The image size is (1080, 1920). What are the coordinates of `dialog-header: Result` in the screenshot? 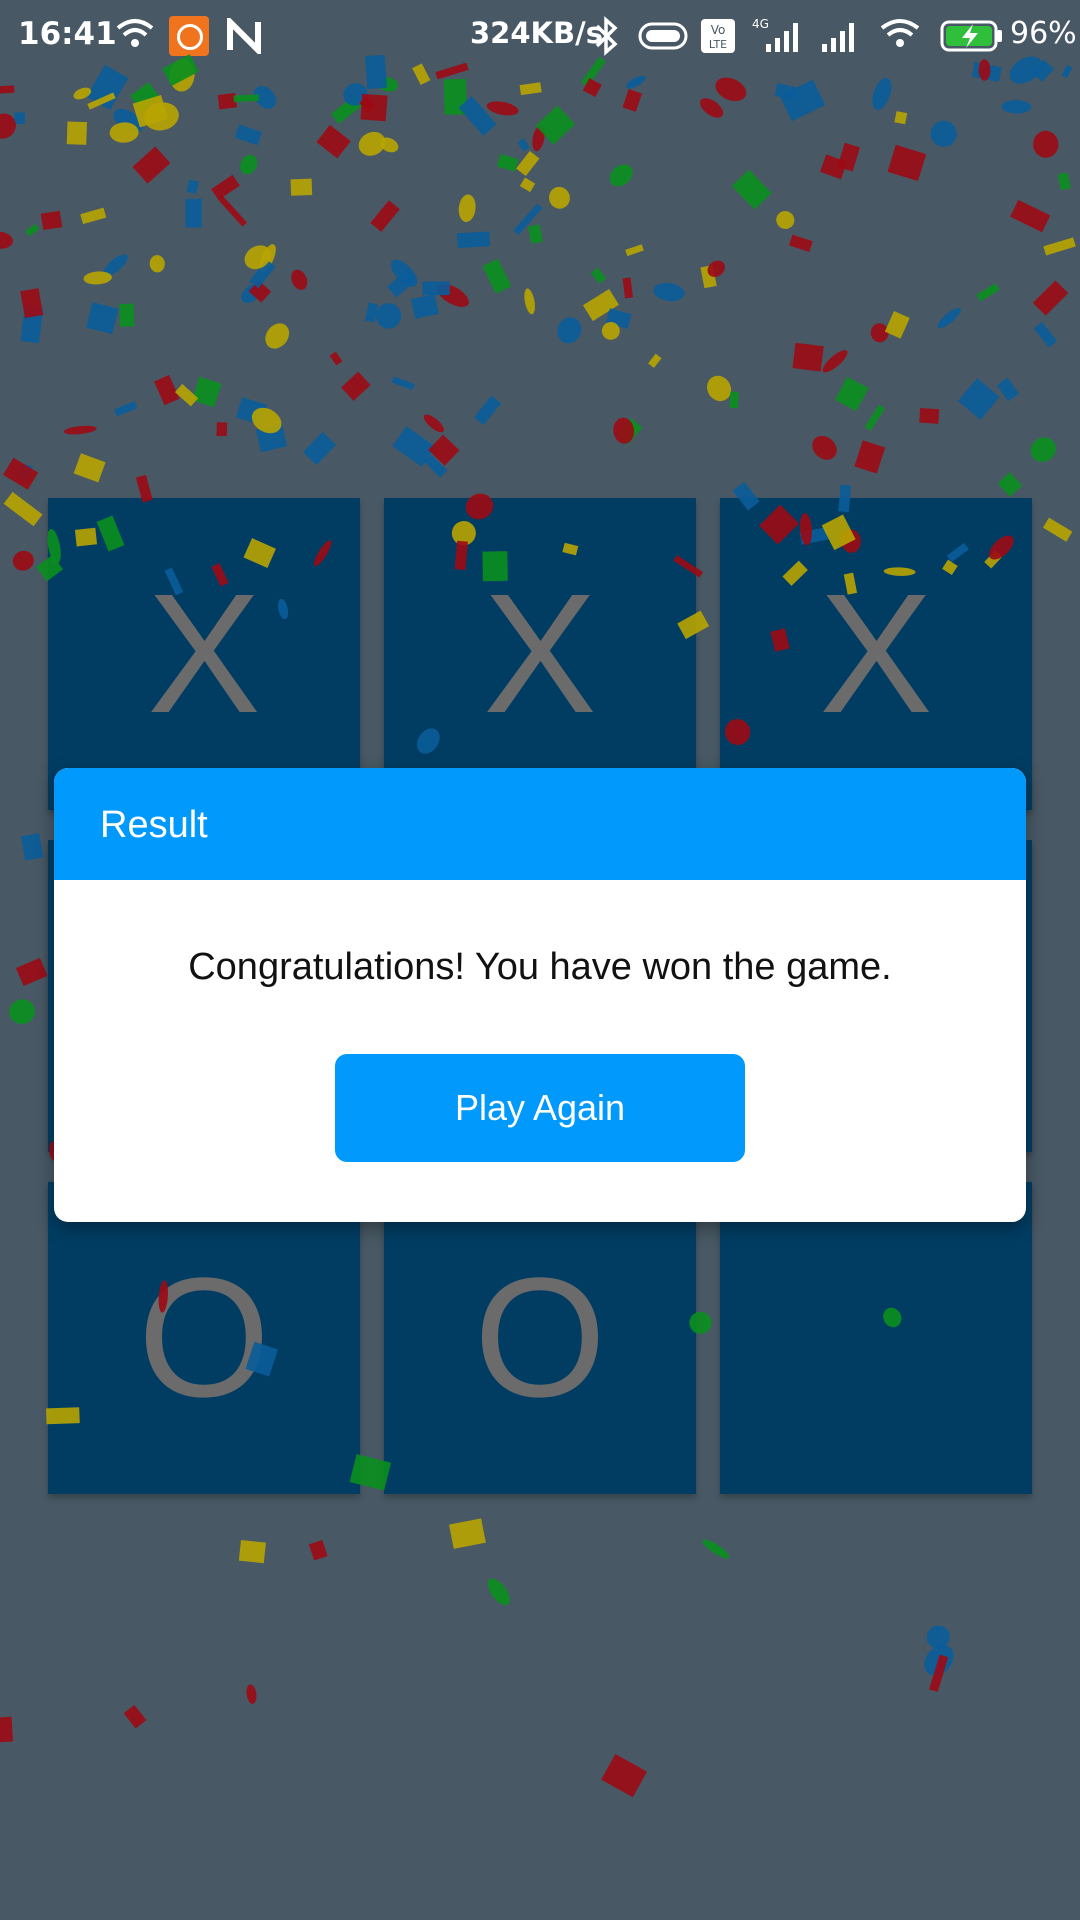 It's located at (540, 824).